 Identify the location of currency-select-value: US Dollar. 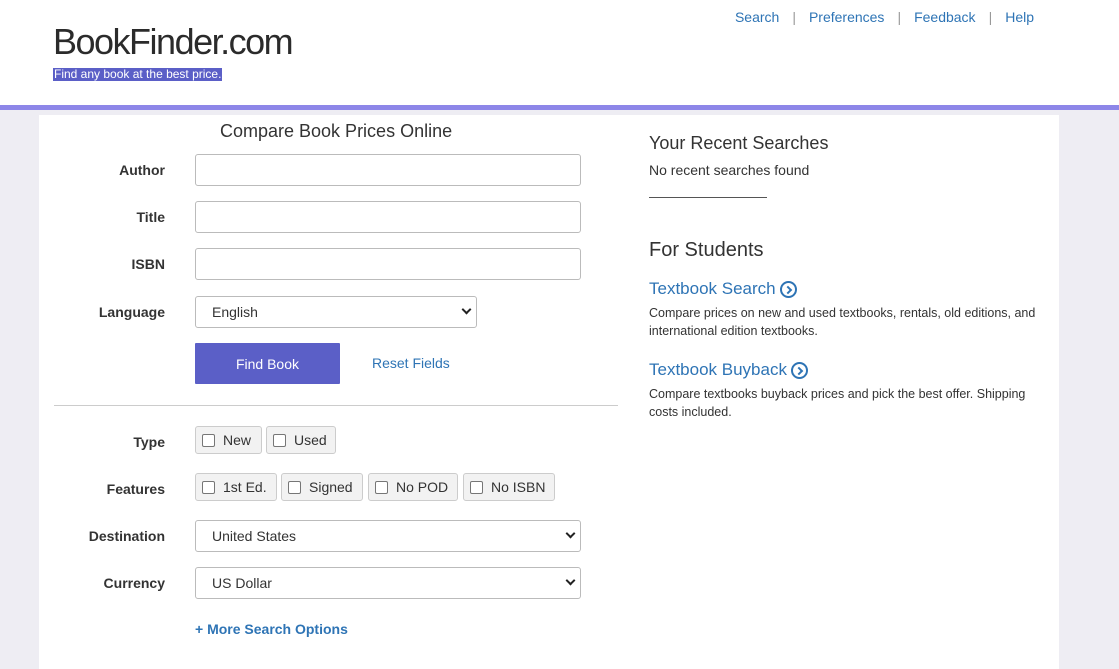
(242, 583).